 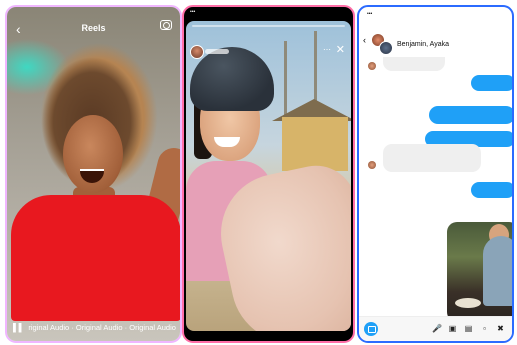 What do you see at coordinates (197, 52) in the screenshot?
I see `story-avatar` at bounding box center [197, 52].